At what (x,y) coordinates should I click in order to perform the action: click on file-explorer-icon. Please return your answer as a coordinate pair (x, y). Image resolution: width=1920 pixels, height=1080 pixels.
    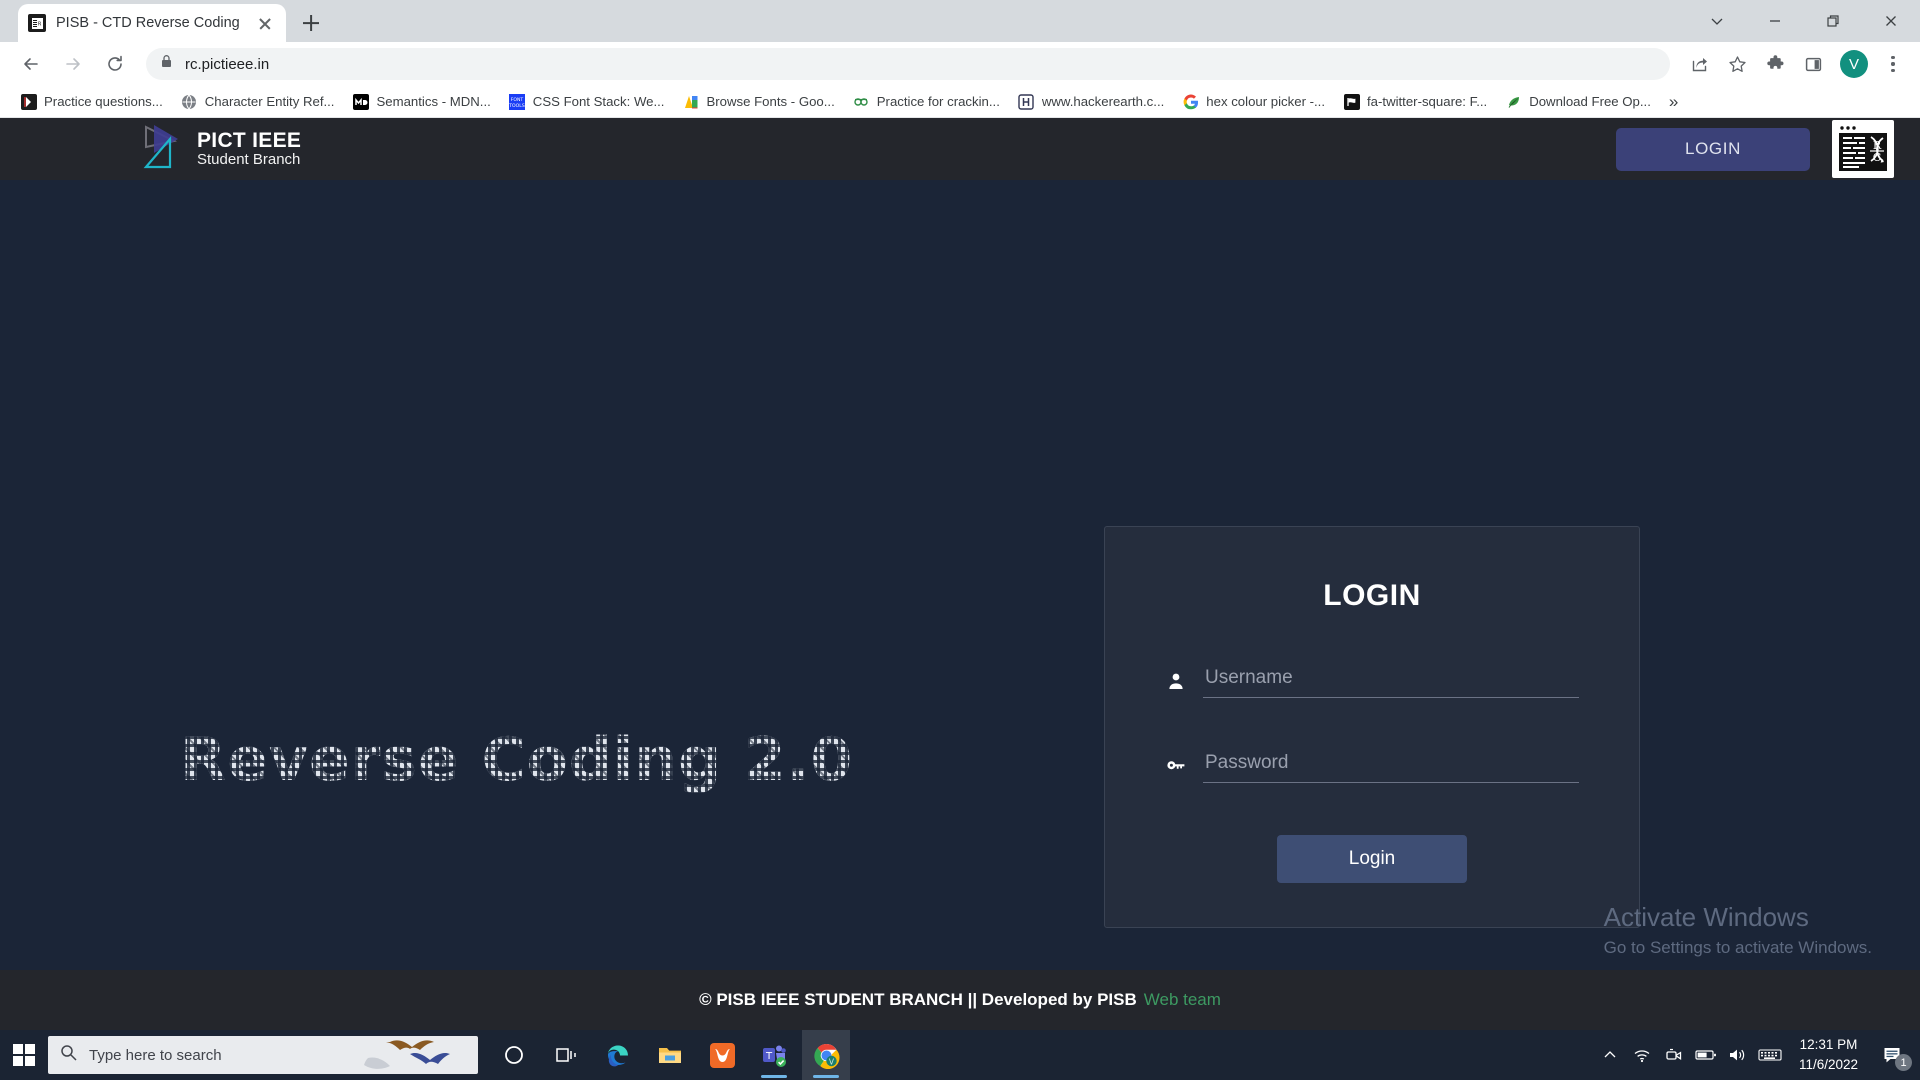
    Looking at the image, I should click on (670, 1055).